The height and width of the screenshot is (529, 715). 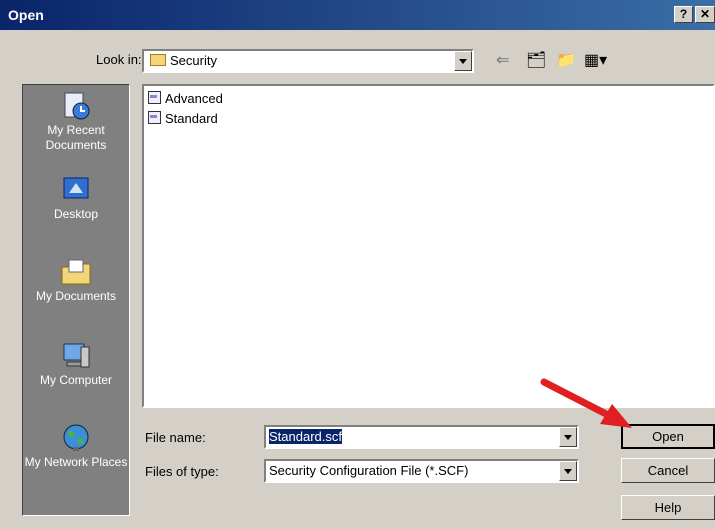 I want to click on filetype-value: Security Configuration File (*.SCF), so click(x=369, y=470).